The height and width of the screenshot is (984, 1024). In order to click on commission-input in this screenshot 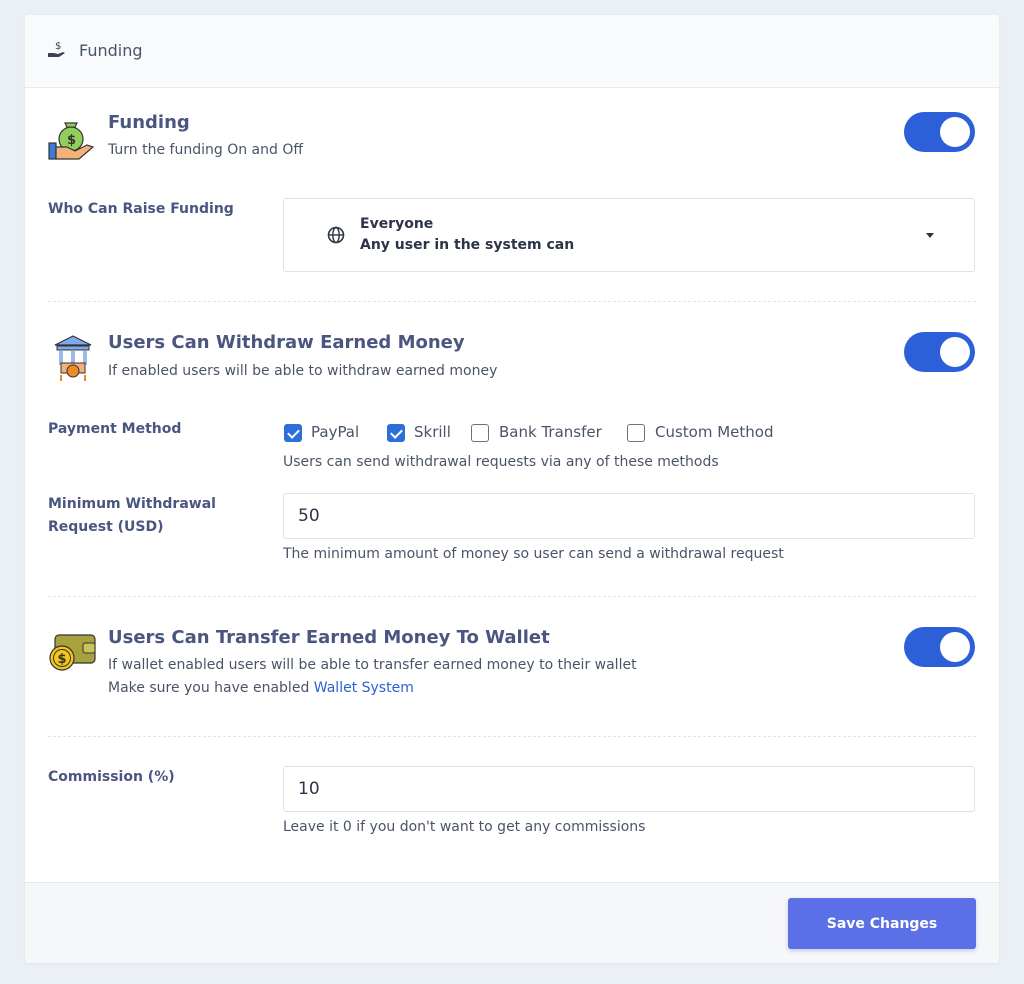, I will do `click(629, 789)`.